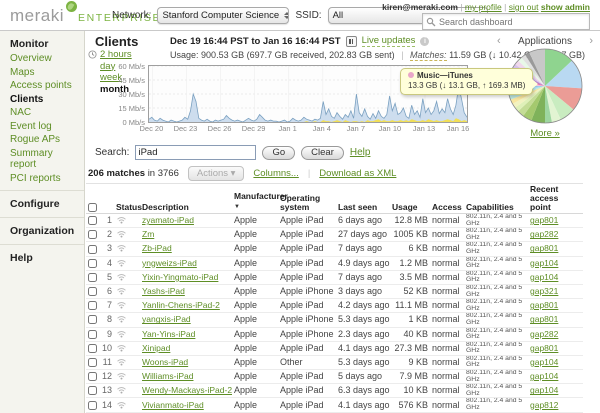 This screenshot has width=600, height=413. I want to click on sidebar-section-header-monitor: Monitor, so click(42, 41).